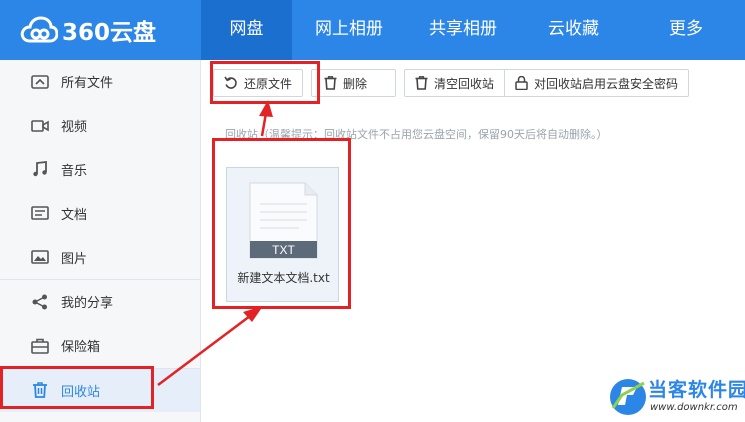 The image size is (745, 422). I want to click on watermark-url: www.downkr.com, so click(694, 407).